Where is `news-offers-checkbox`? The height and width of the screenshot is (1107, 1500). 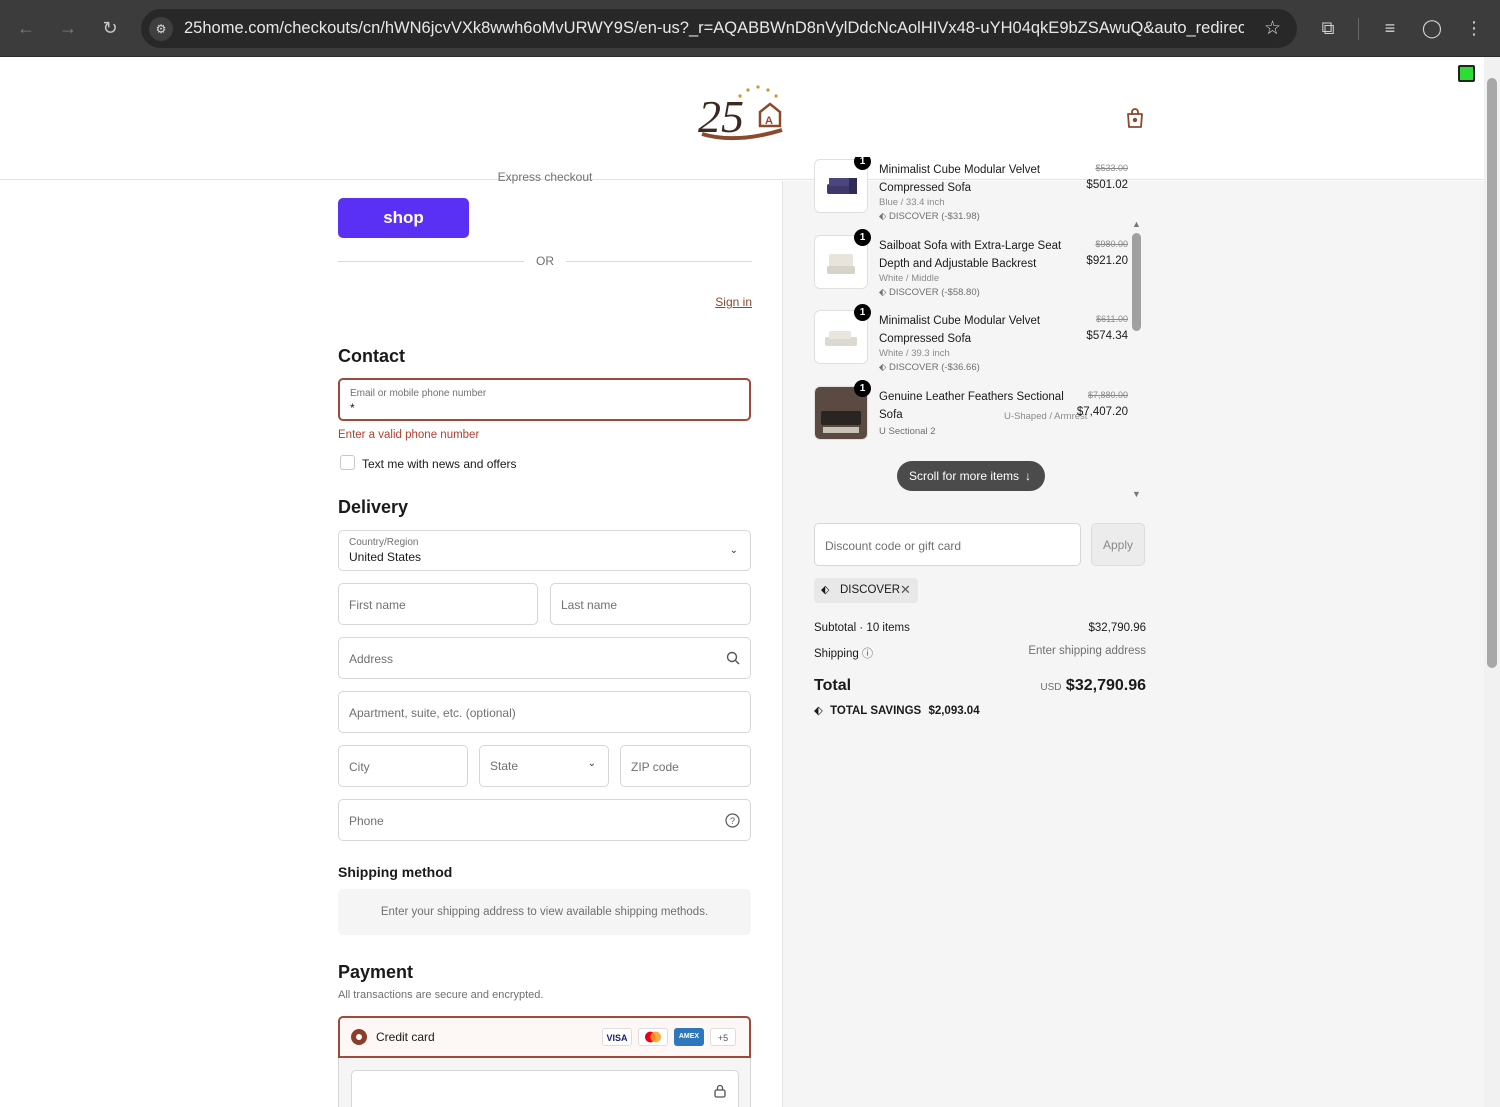 news-offers-checkbox is located at coordinates (347, 462).